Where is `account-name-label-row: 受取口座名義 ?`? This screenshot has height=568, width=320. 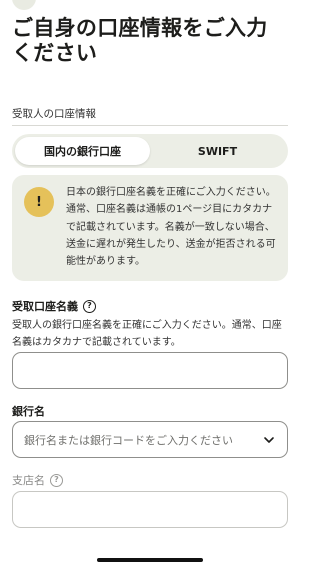 account-name-label-row: 受取口座名義 ? is located at coordinates (54, 306).